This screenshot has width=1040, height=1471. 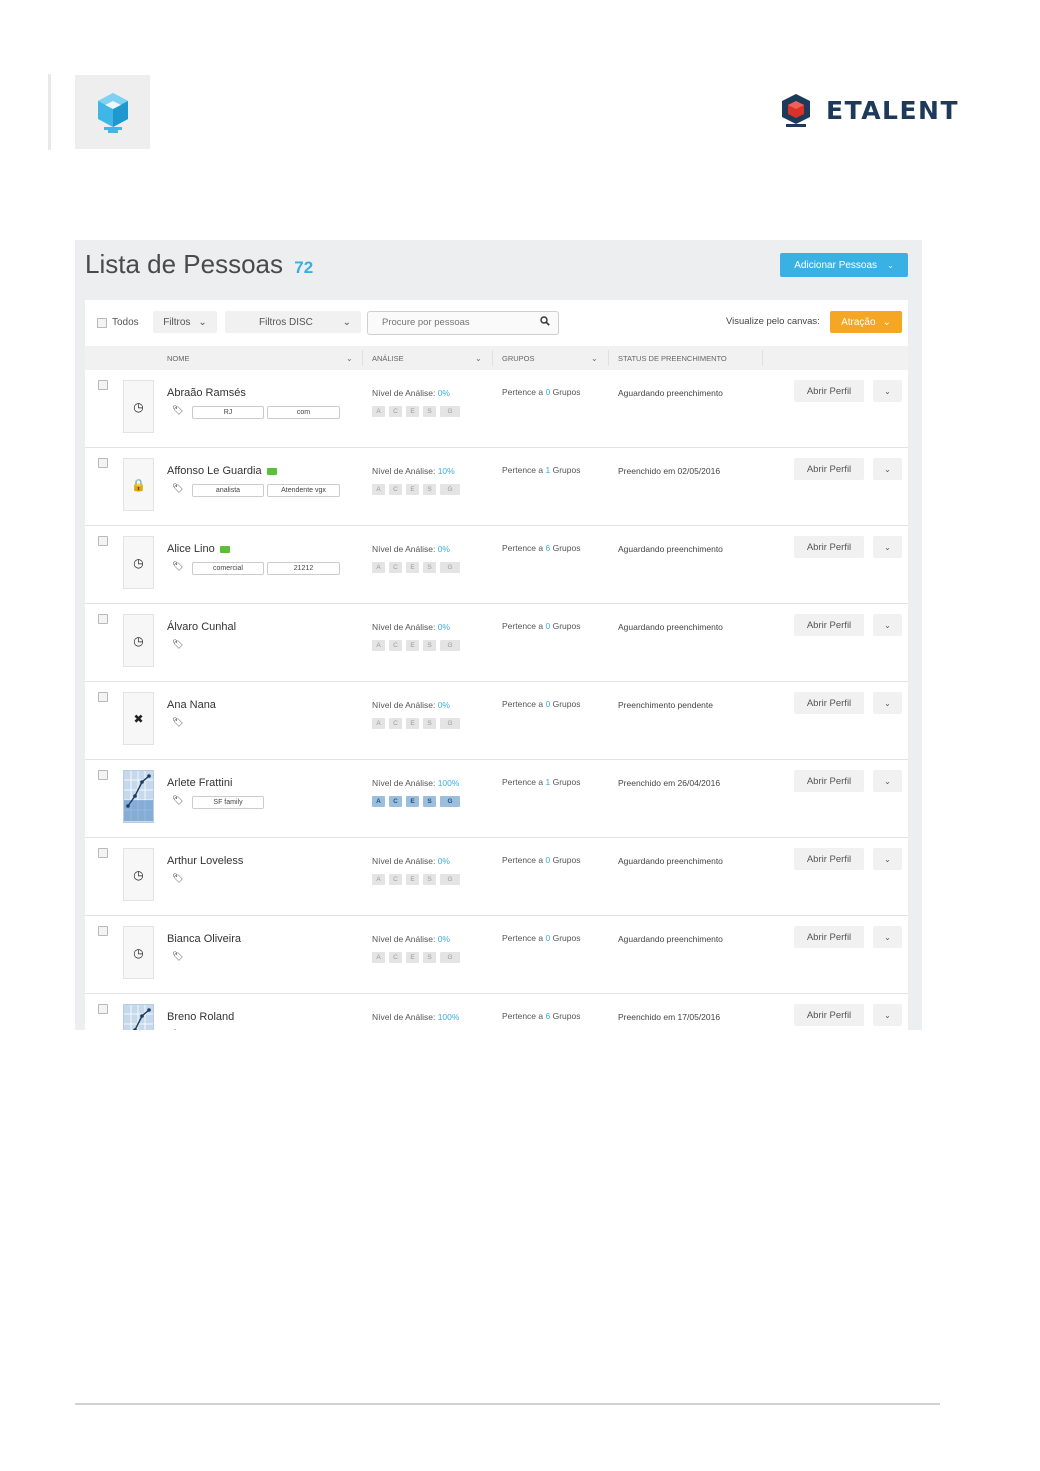 I want to click on search-box, so click(x=463, y=323).